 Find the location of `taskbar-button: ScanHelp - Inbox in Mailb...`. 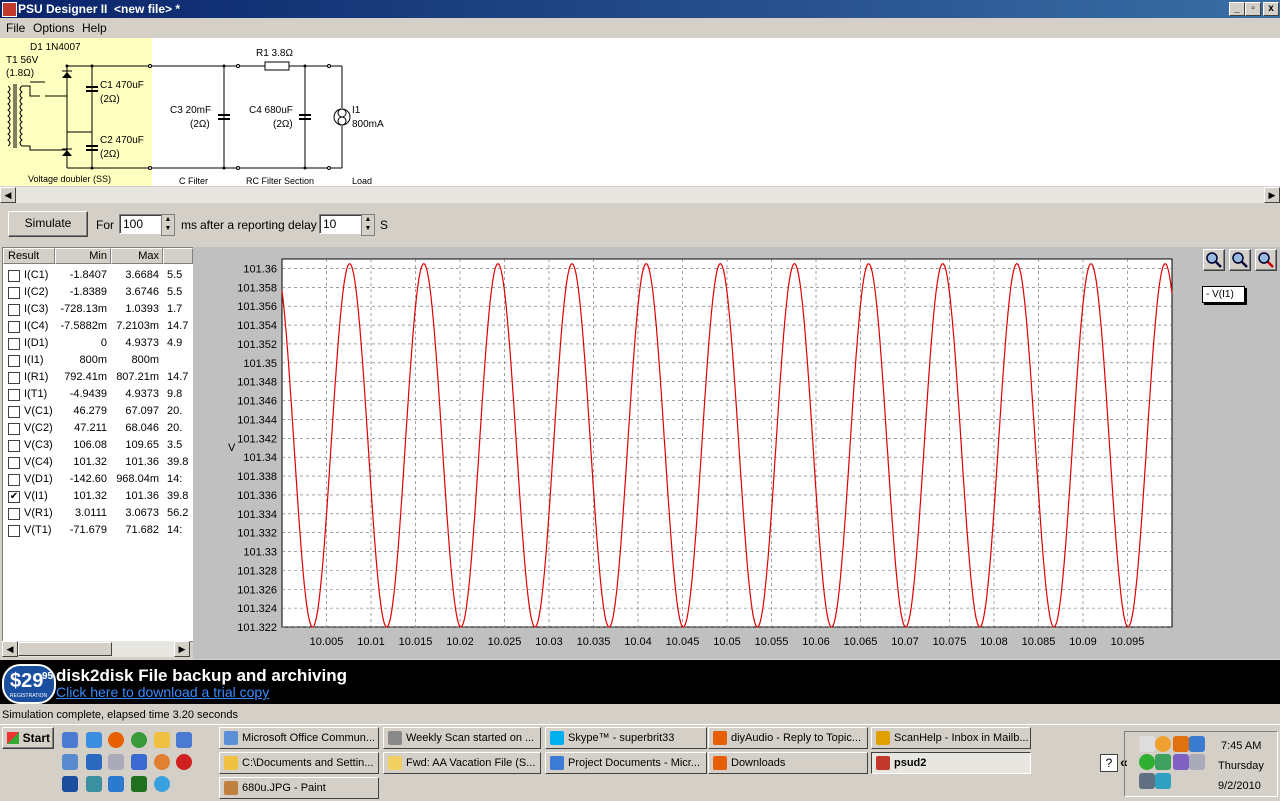

taskbar-button: ScanHelp - Inbox in Mailb... is located at coordinates (951, 738).